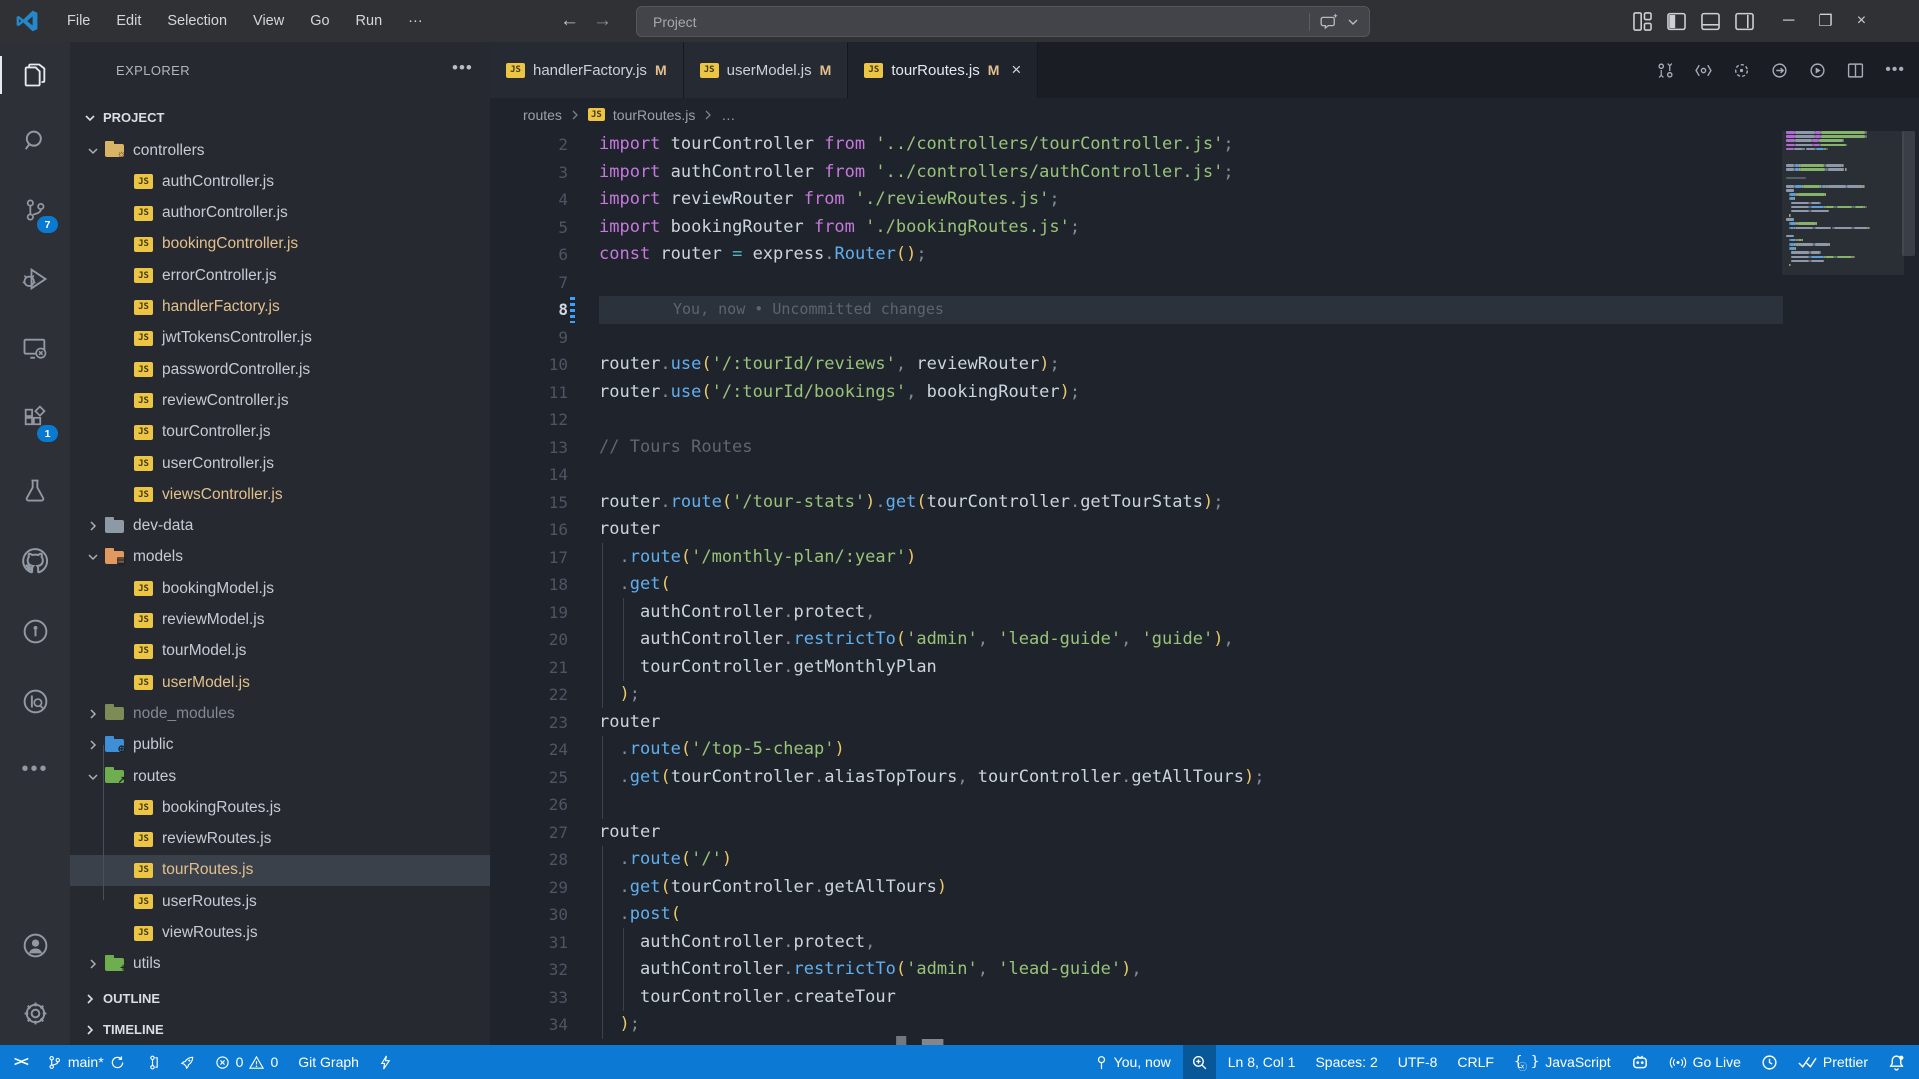 This screenshot has width=1919, height=1079. What do you see at coordinates (319, 21) in the screenshot?
I see `menu-go: Go` at bounding box center [319, 21].